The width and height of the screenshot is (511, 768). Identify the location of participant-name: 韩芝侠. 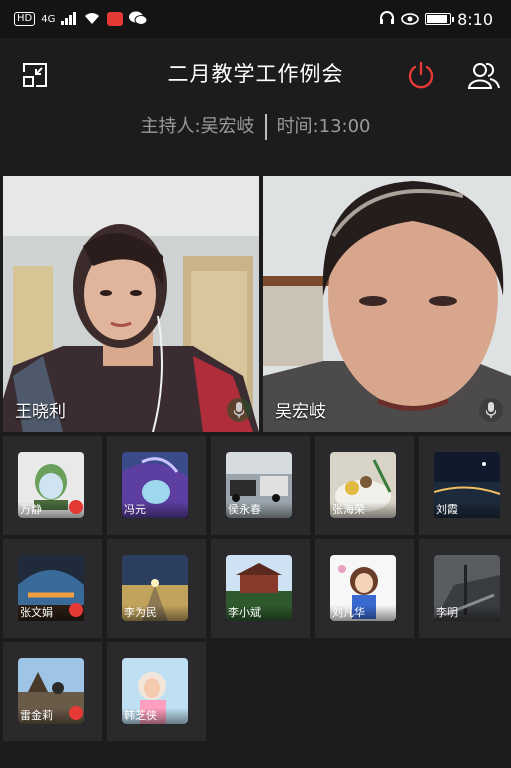
(155, 716).